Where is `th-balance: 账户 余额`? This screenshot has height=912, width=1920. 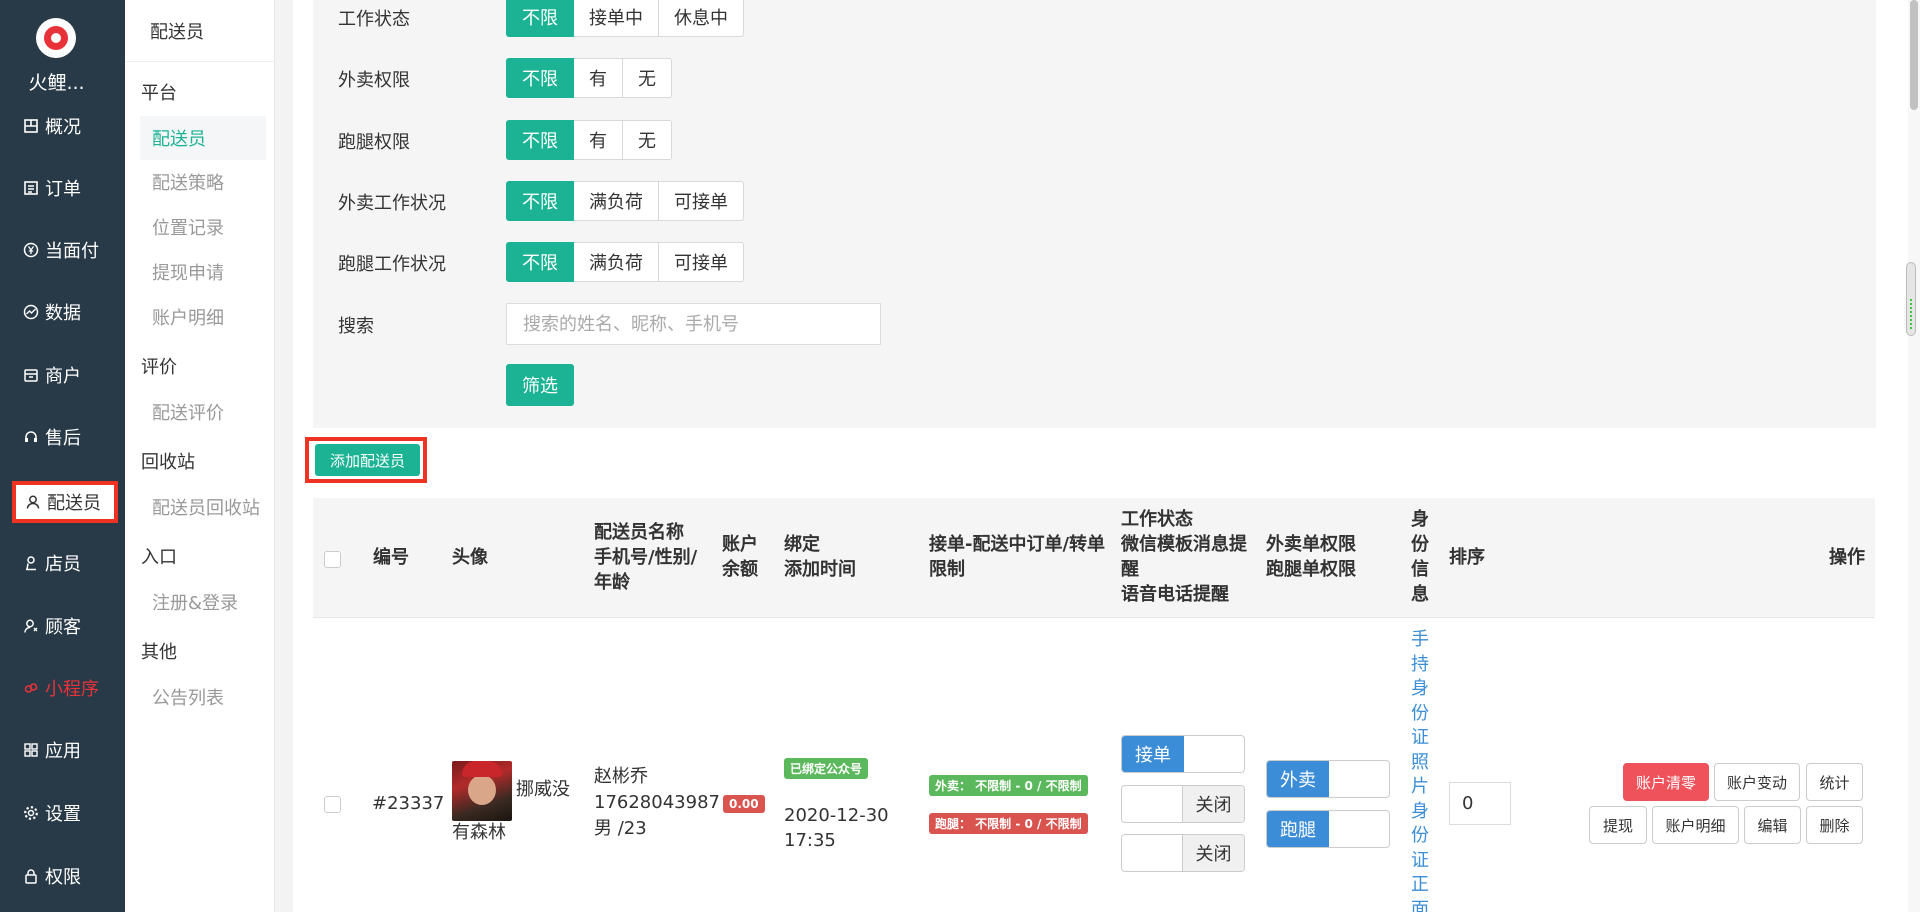
th-balance: 账户 余额 is located at coordinates (740, 557).